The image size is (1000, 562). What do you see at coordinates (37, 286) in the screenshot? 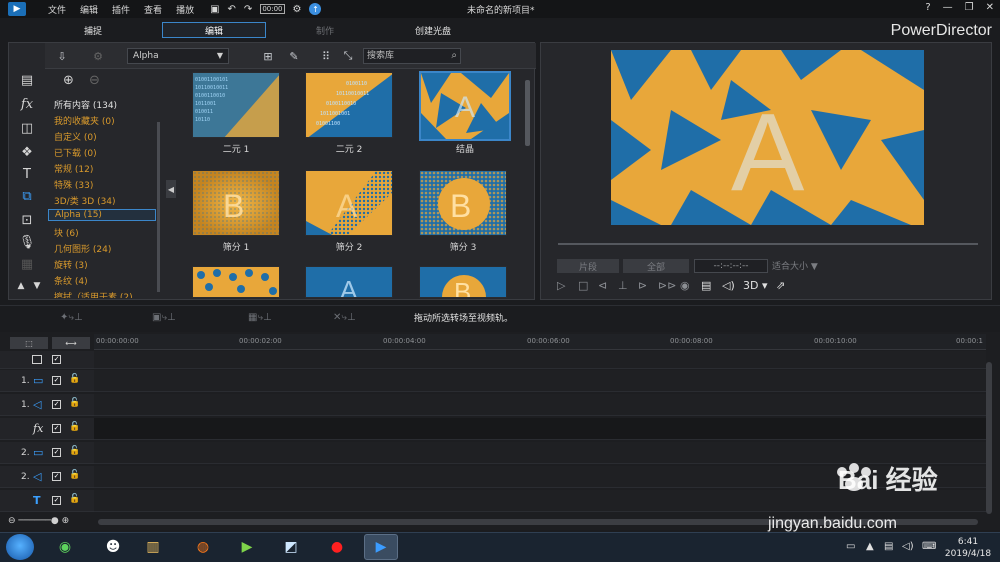
I see `scroll-down-icon: ▼` at bounding box center [37, 286].